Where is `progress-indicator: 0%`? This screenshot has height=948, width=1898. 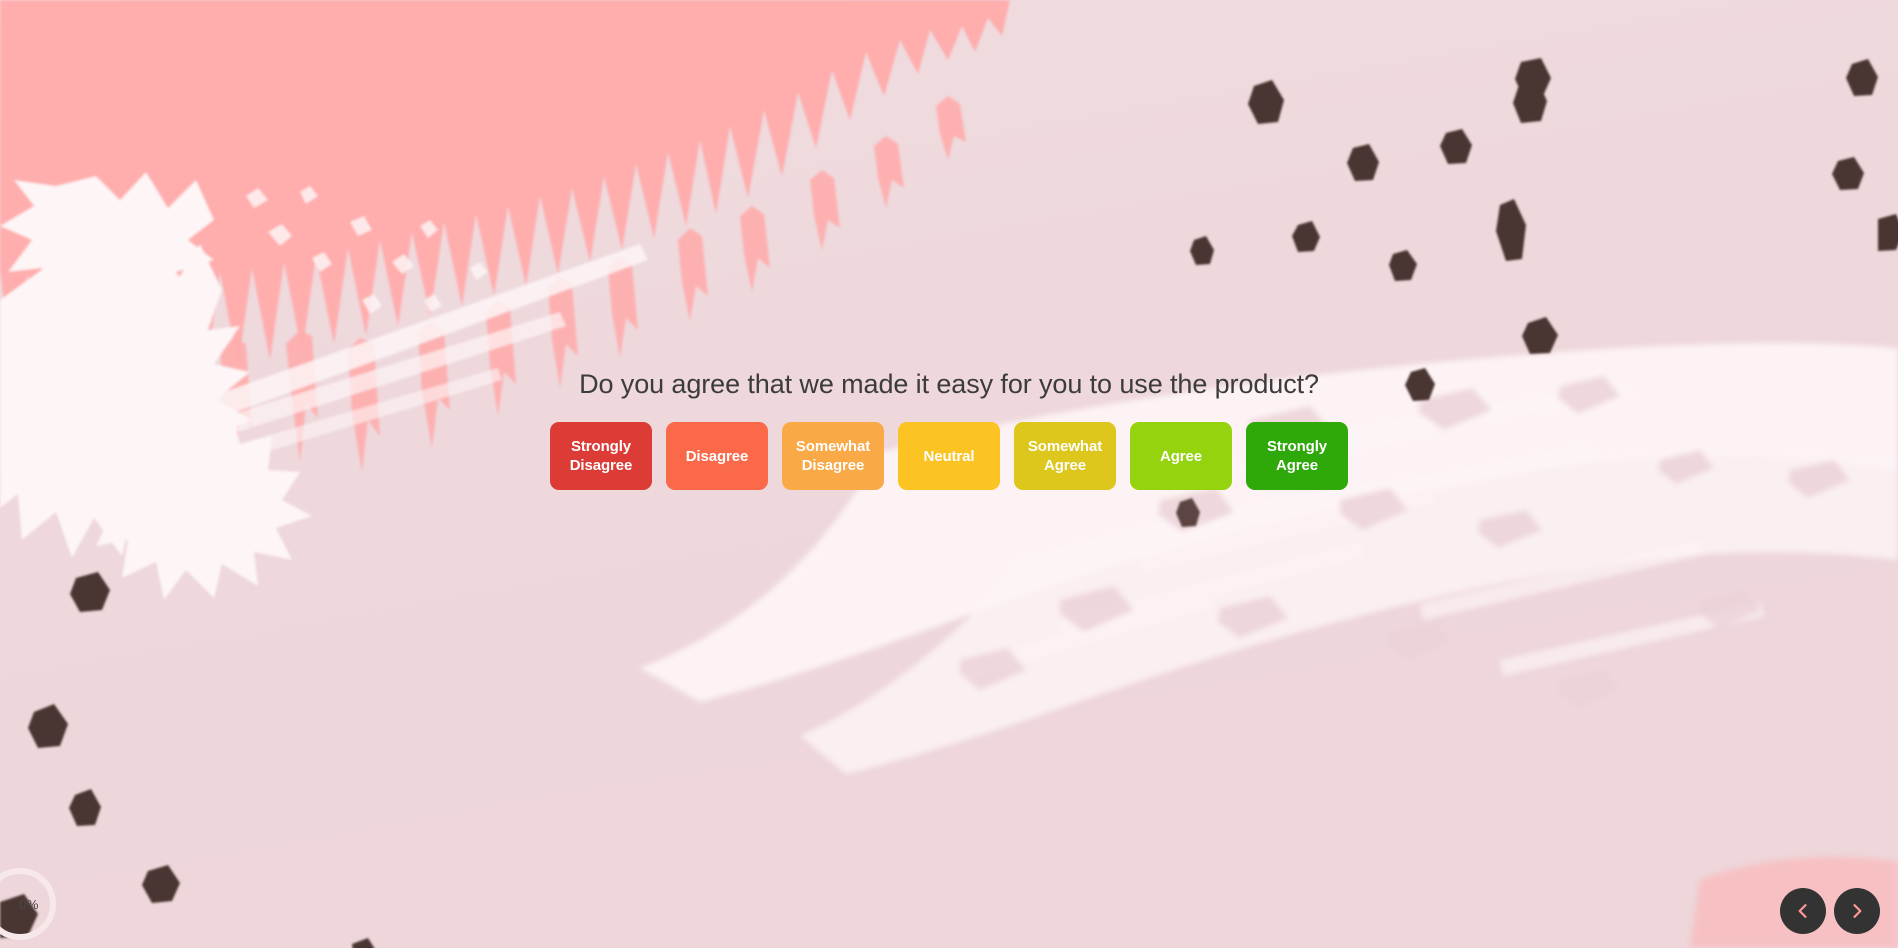 progress-indicator: 0% is located at coordinates (31, 904).